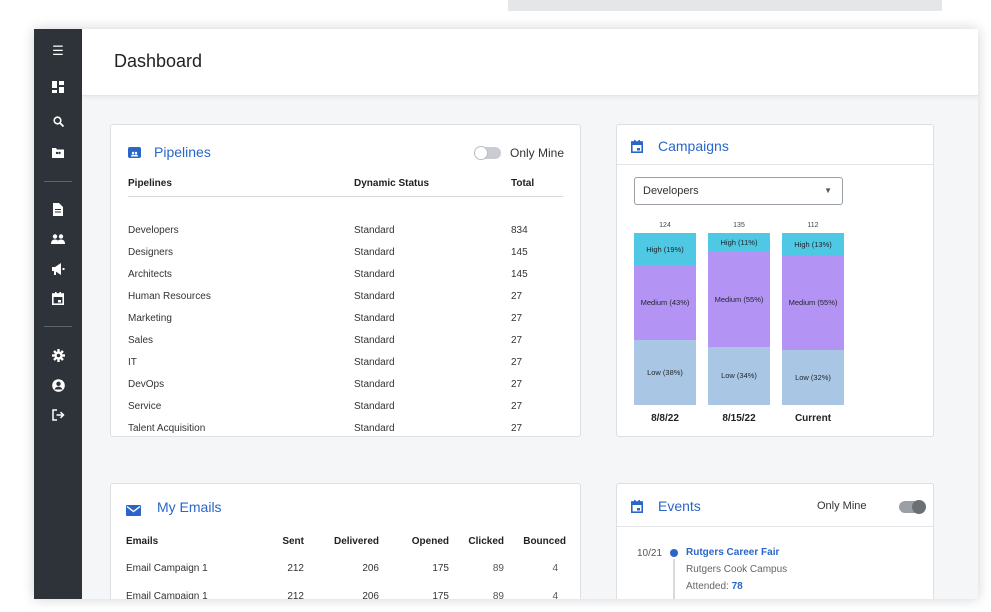 The width and height of the screenshot is (991, 612). Describe the element at coordinates (58, 212) in the screenshot. I see `document-icon` at that location.